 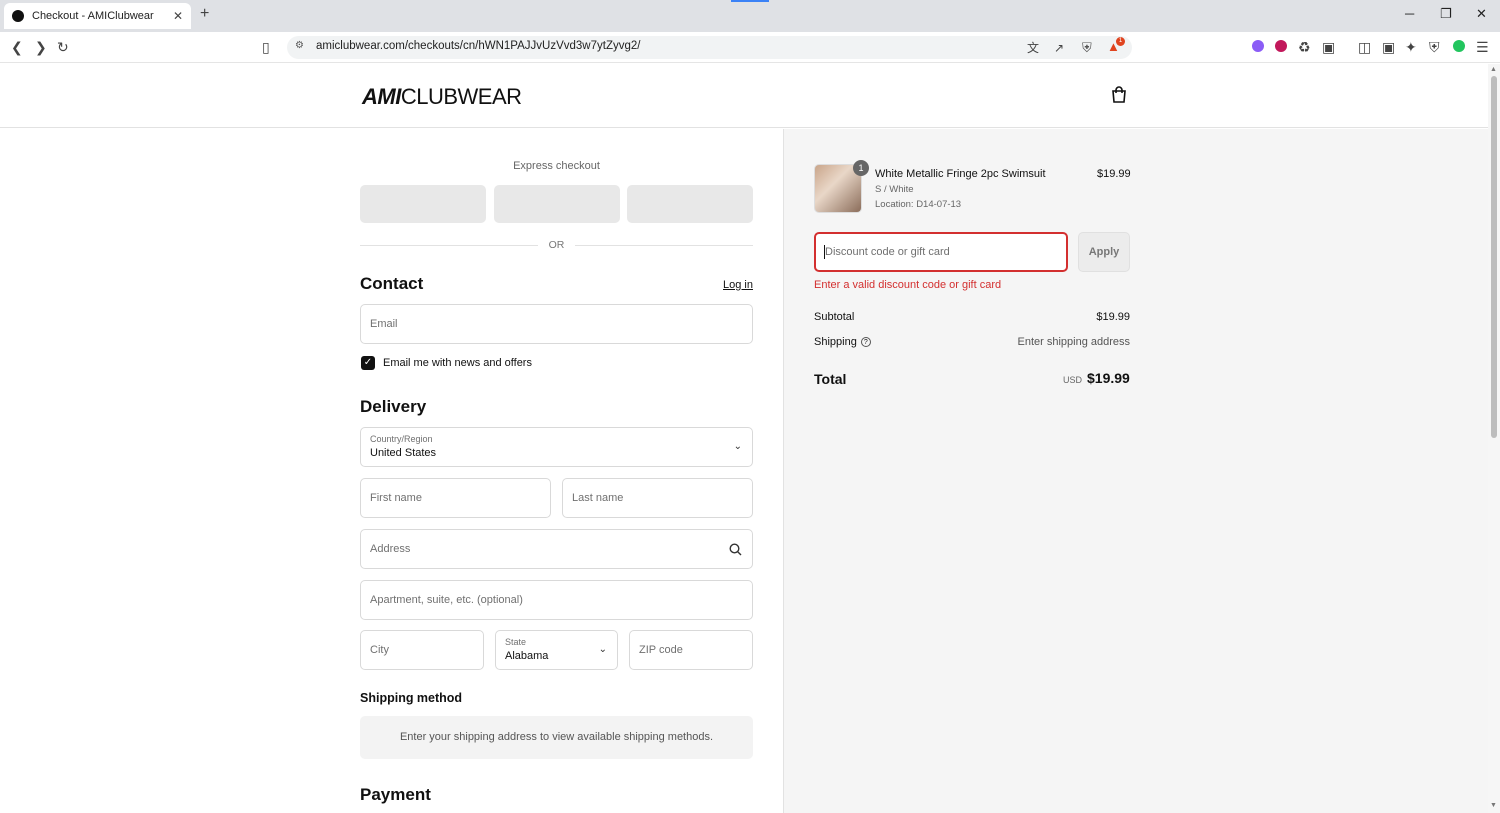 What do you see at coordinates (455, 498) in the screenshot?
I see `first-name-field: First name` at bounding box center [455, 498].